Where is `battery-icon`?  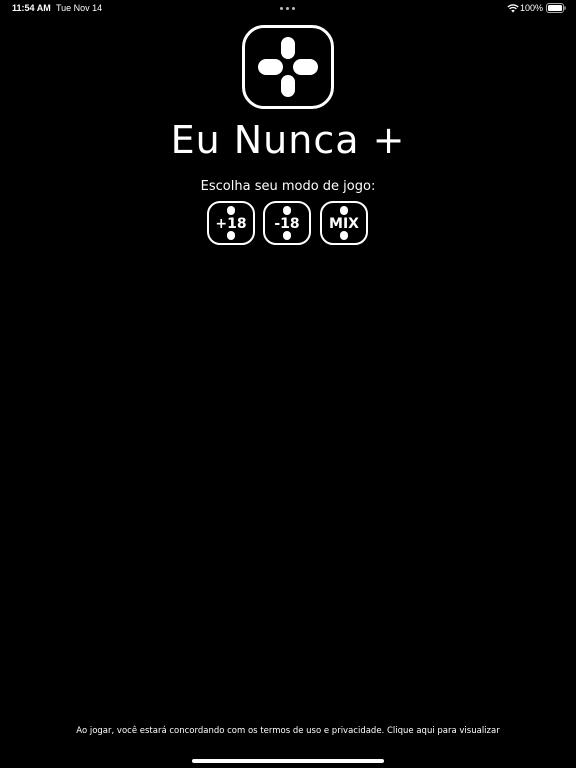
battery-icon is located at coordinates (556, 8).